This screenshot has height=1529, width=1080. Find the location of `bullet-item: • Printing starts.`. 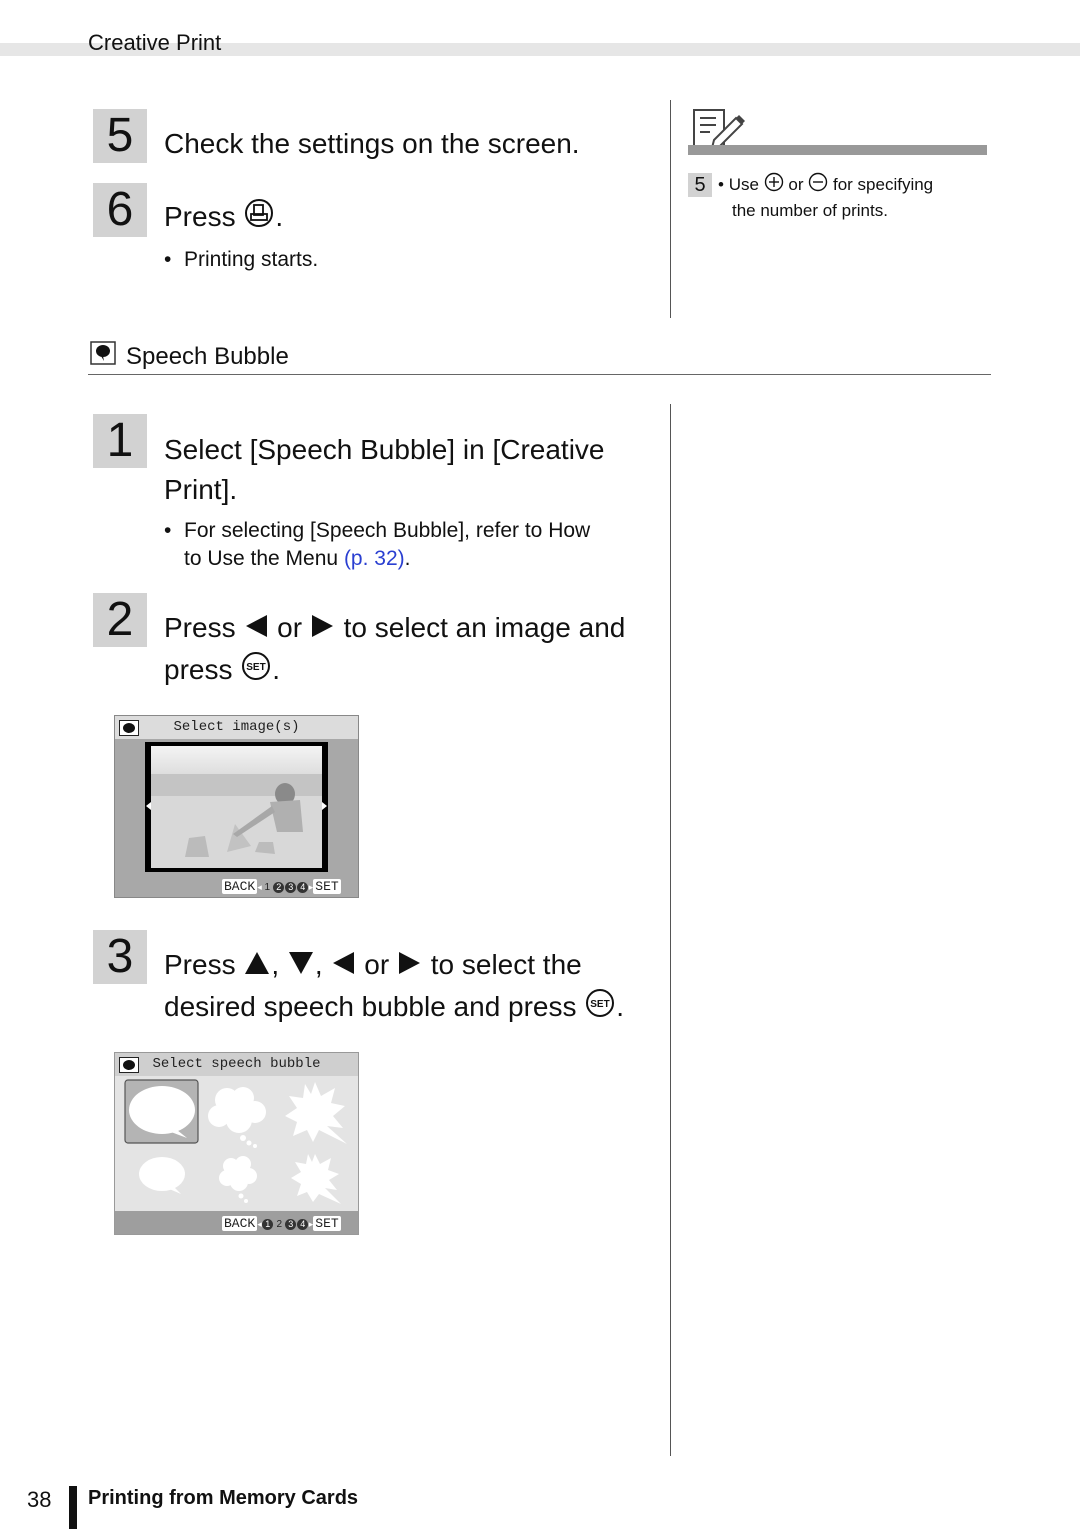

bullet-item: • Printing starts. is located at coordinates (241, 259).